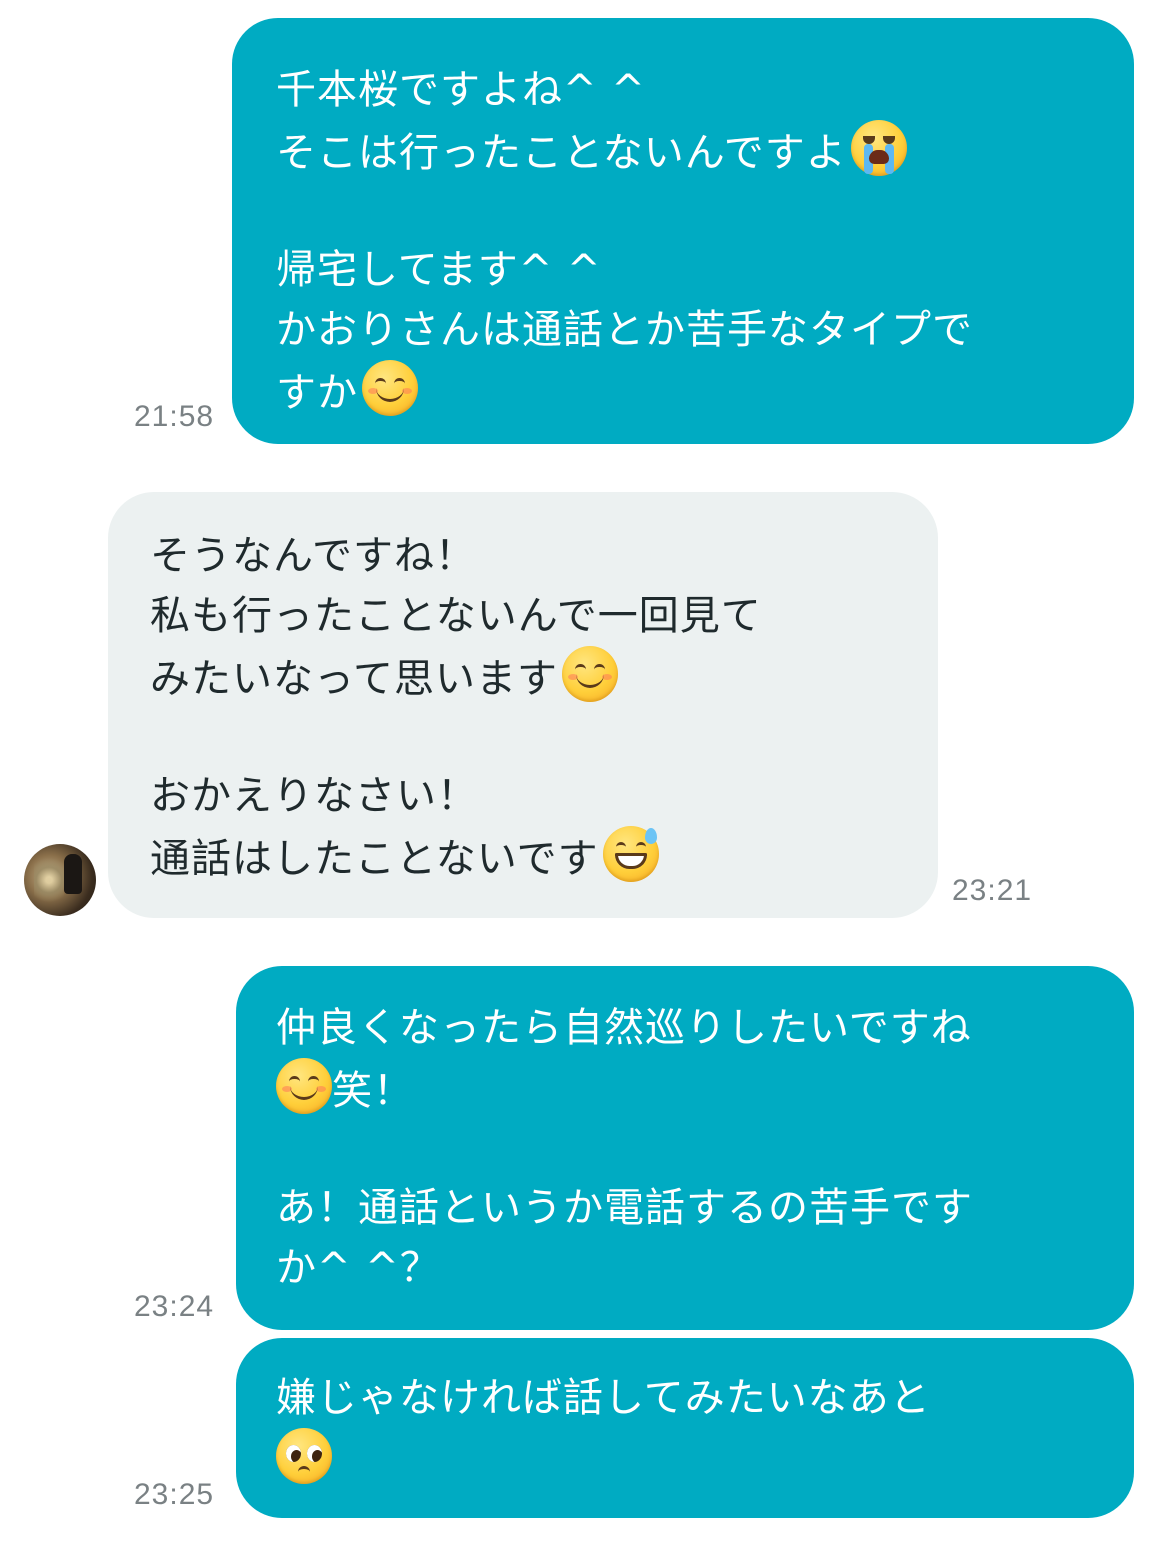 The width and height of the screenshot is (1170, 1565). What do you see at coordinates (544, 676) in the screenshot?
I see `message-text-line: みたいなって思います` at bounding box center [544, 676].